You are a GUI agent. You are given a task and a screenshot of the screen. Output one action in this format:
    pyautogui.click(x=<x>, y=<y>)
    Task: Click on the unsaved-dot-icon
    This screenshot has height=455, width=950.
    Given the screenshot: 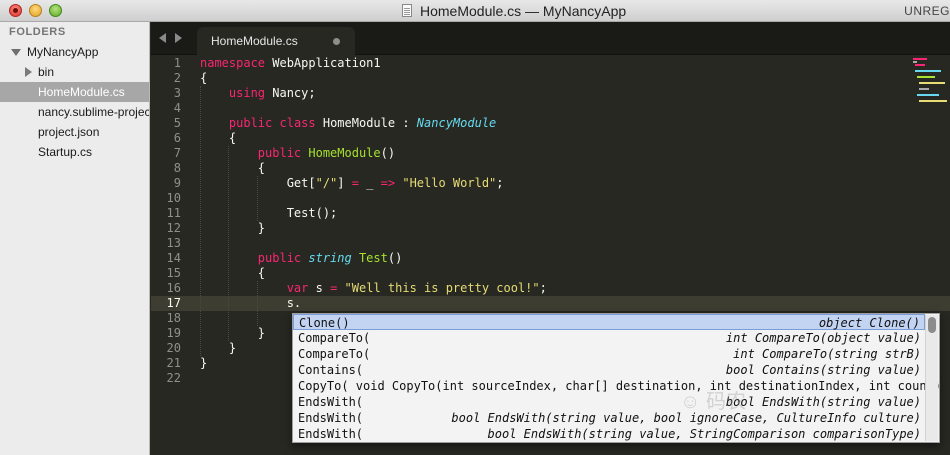 What is the action you would take?
    pyautogui.click(x=336, y=41)
    